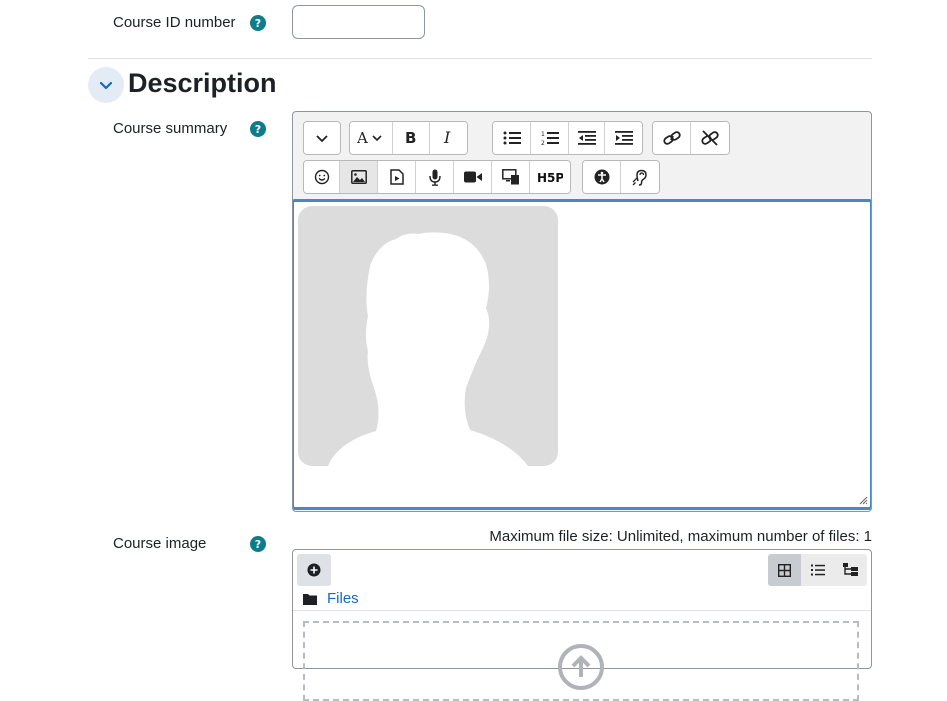 This screenshot has width=947, height=701. I want to click on numbered-list-button: 1 2, so click(550, 138).